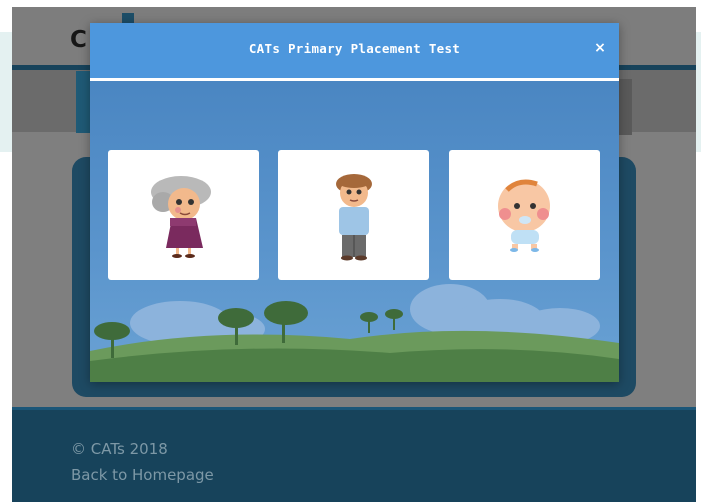  I want to click on close-button: ×, so click(600, 48).